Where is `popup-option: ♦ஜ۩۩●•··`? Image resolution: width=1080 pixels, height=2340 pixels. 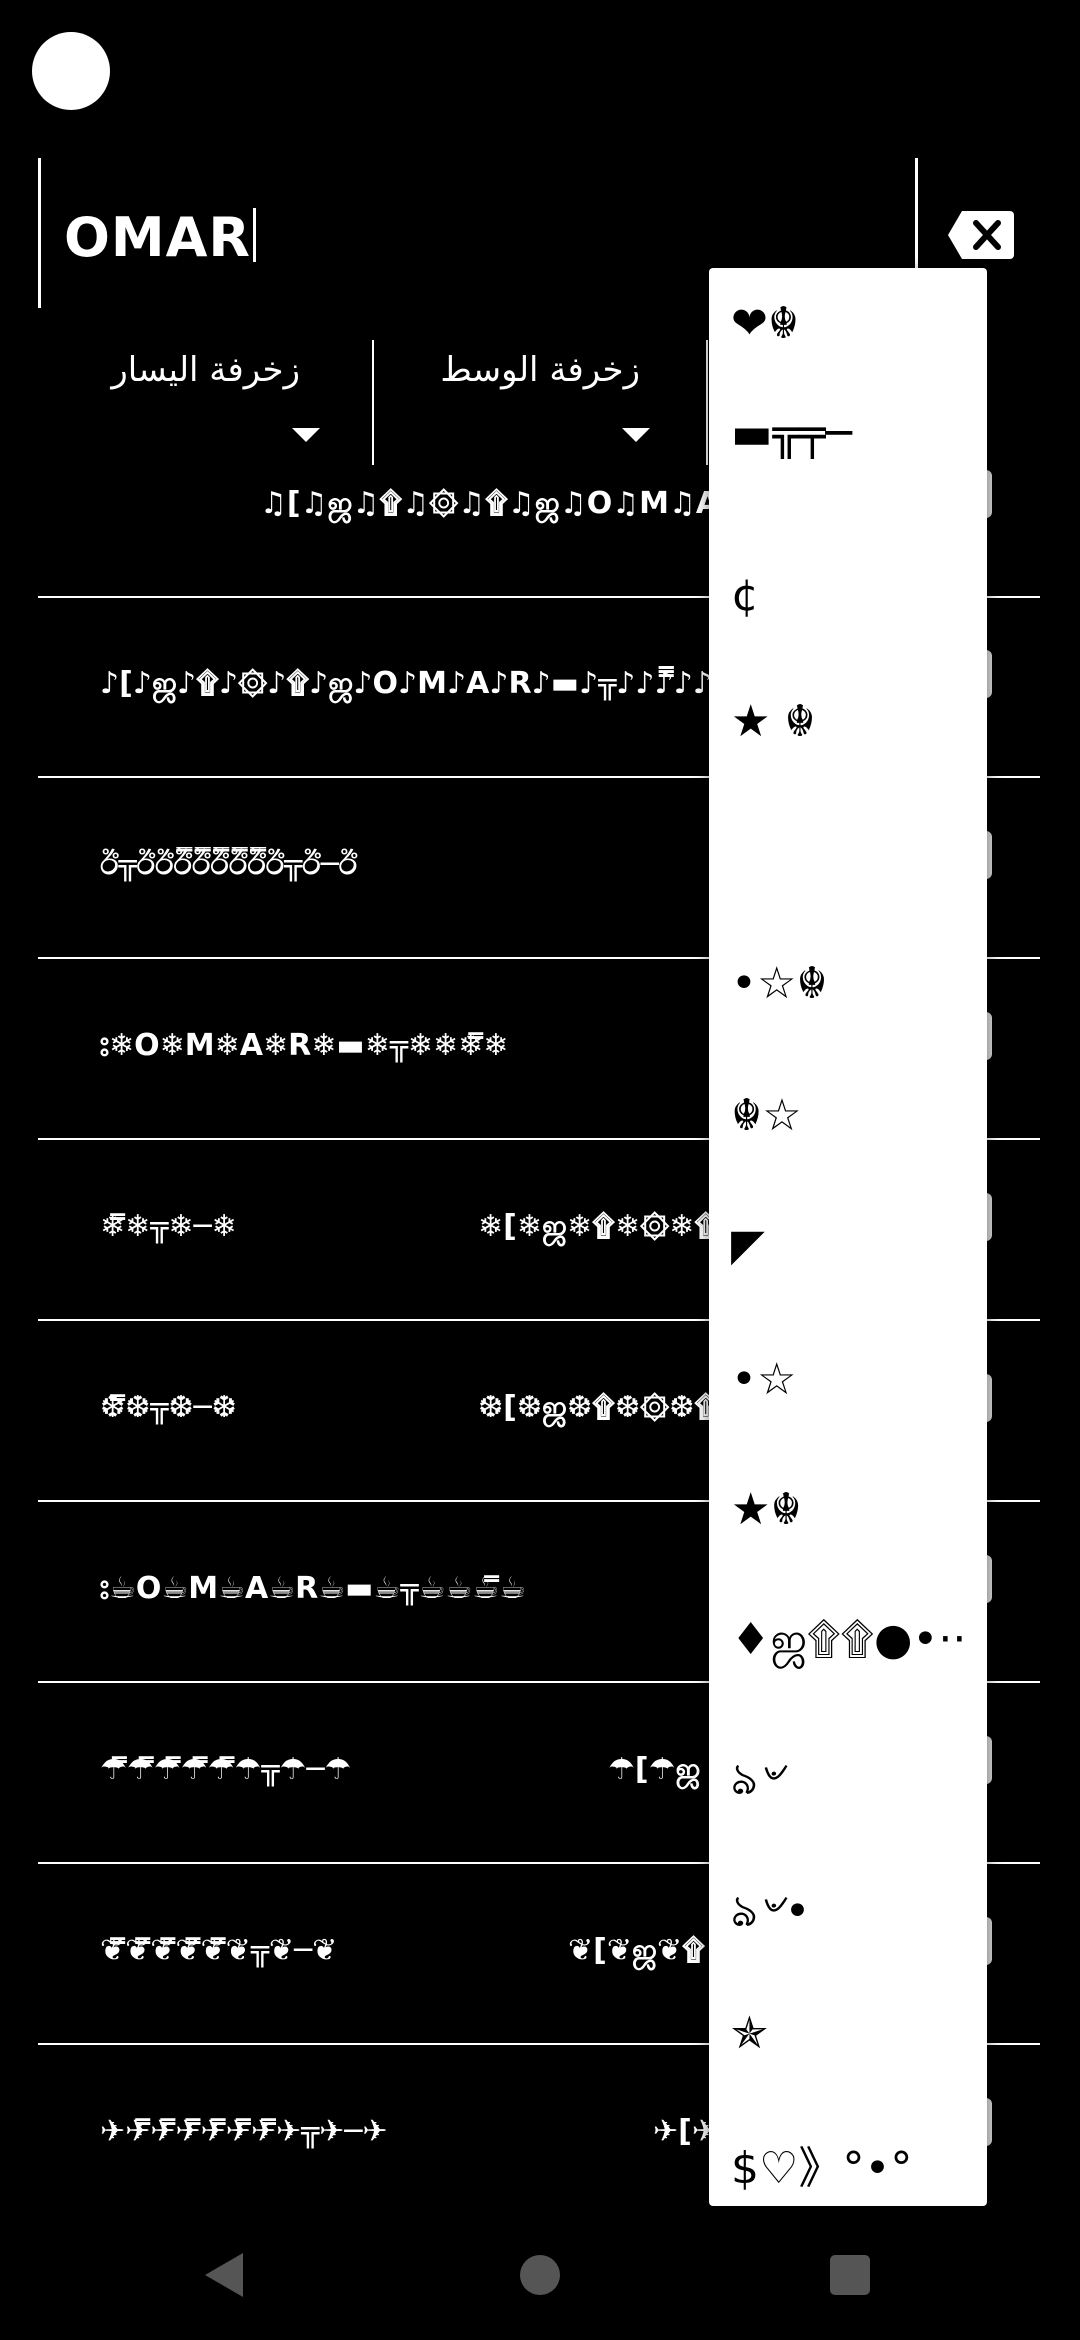 popup-option: ♦ஜ۩۩●•·· is located at coordinates (856, 1642).